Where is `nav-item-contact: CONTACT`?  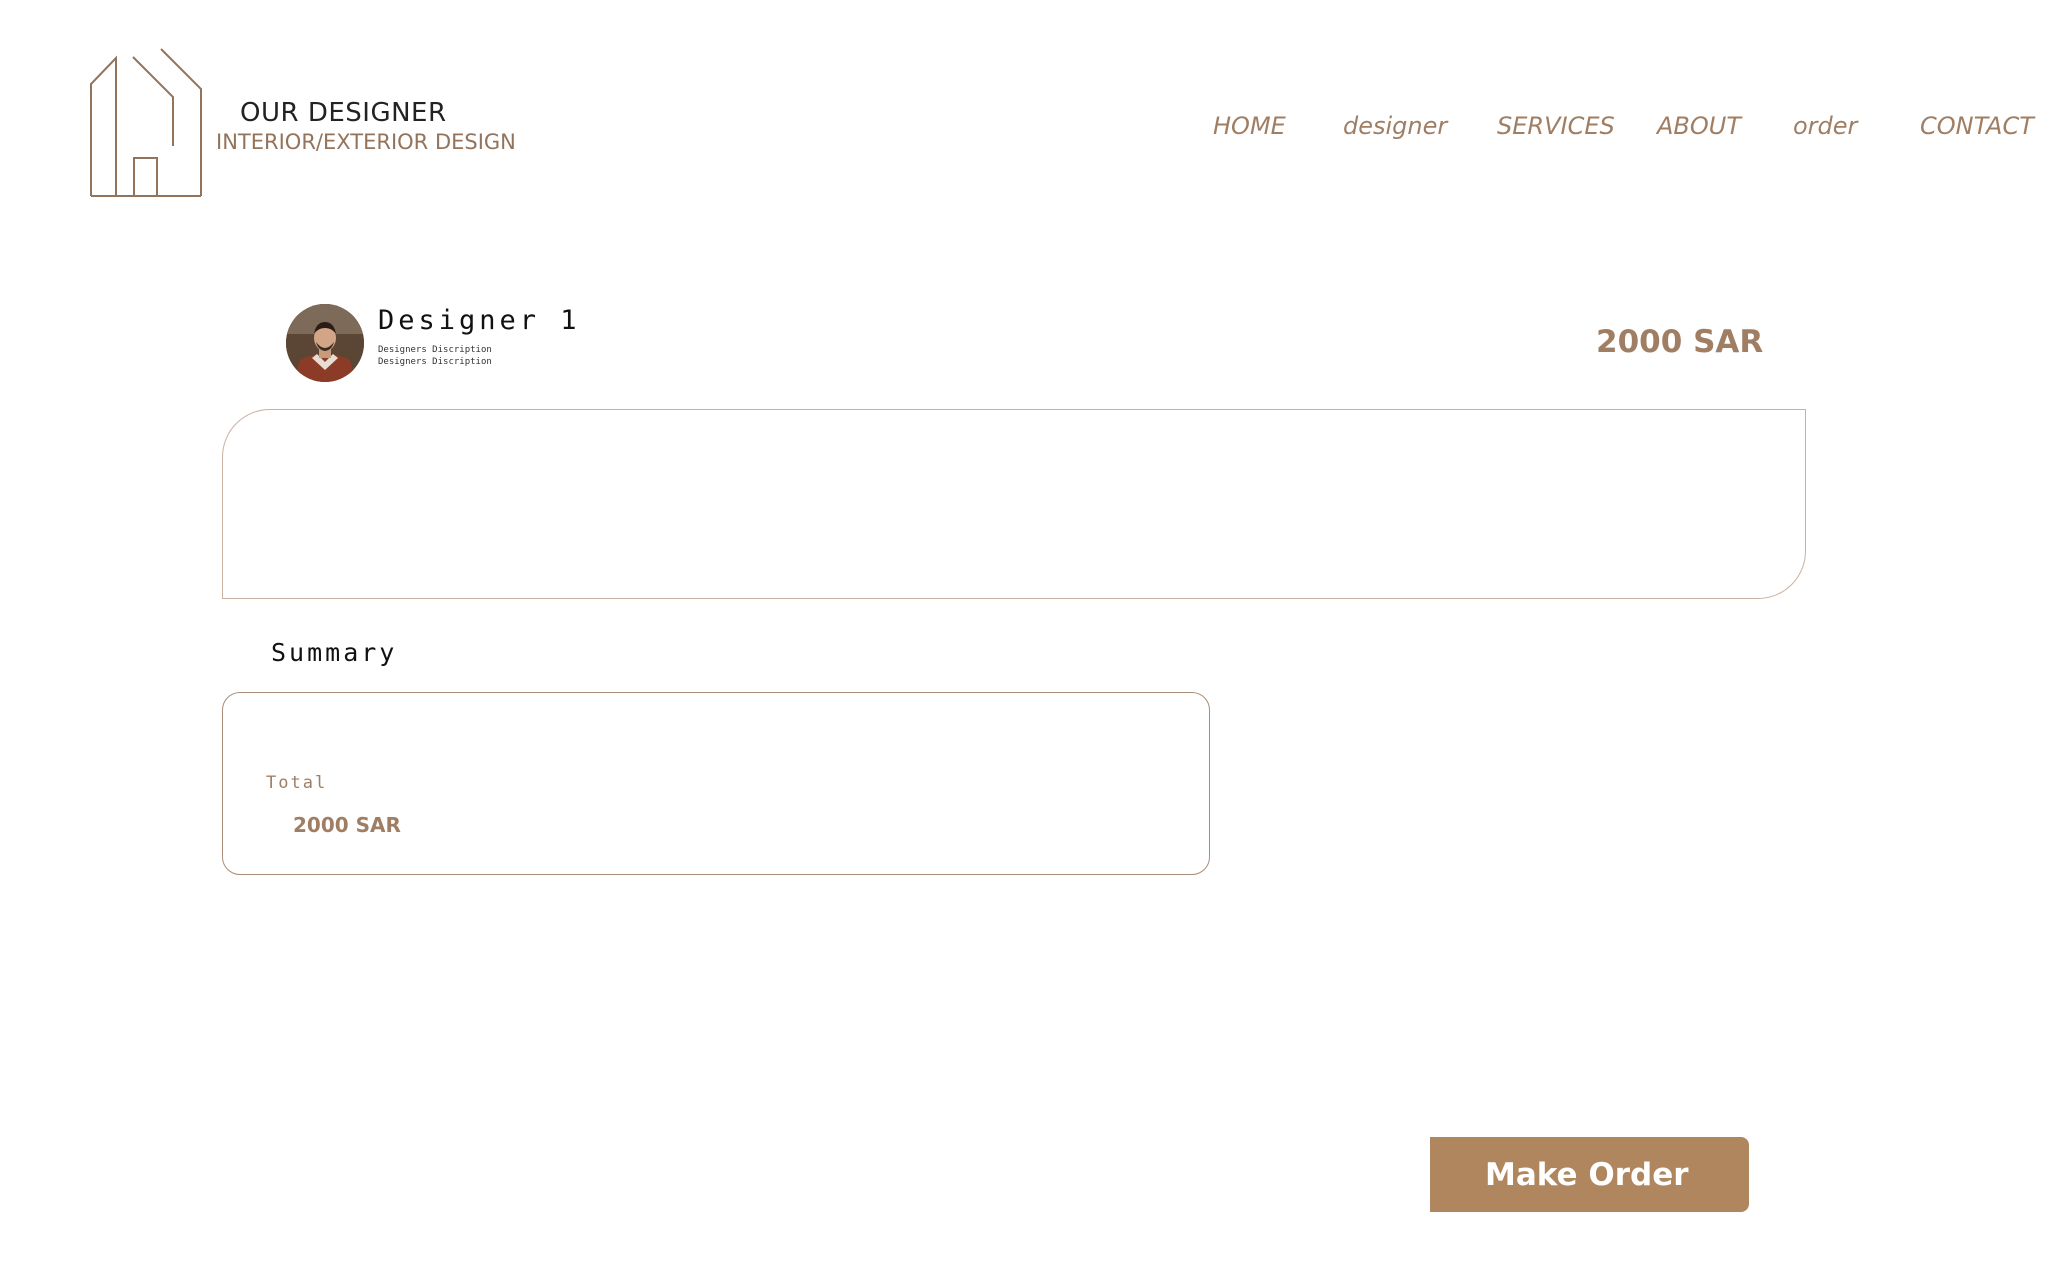 nav-item-contact: CONTACT is located at coordinates (1977, 126).